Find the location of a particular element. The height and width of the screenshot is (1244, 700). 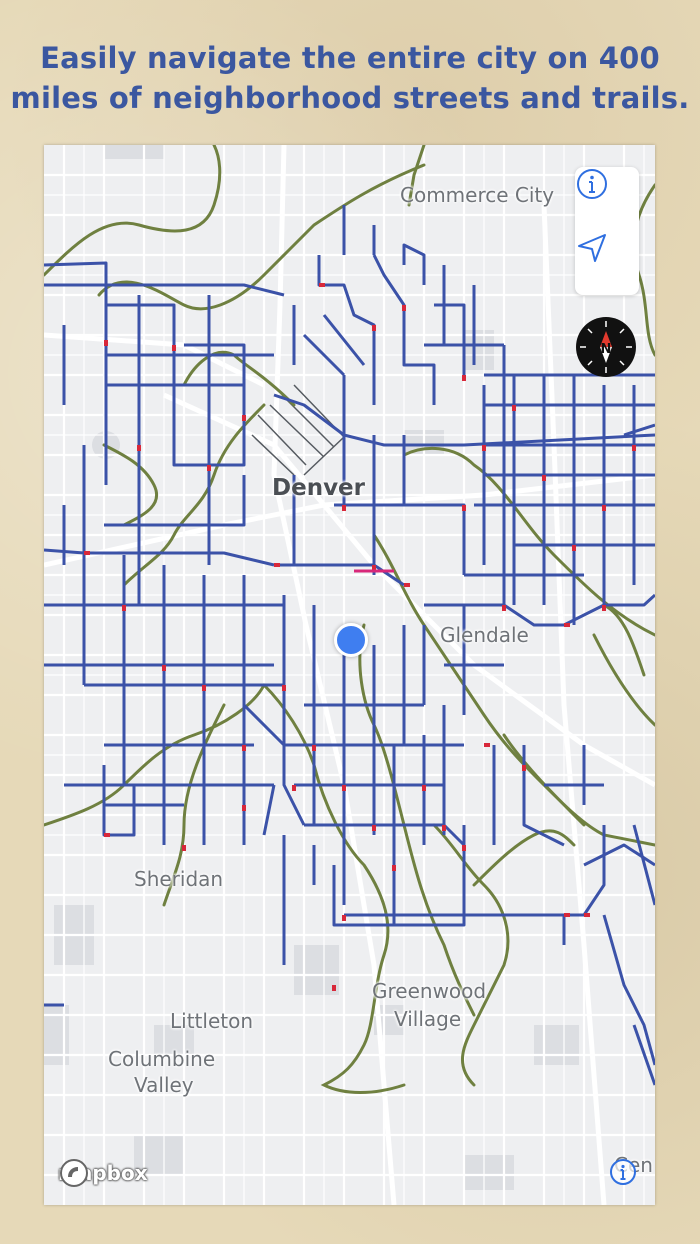

attribution-button is located at coordinates (623, 1172).